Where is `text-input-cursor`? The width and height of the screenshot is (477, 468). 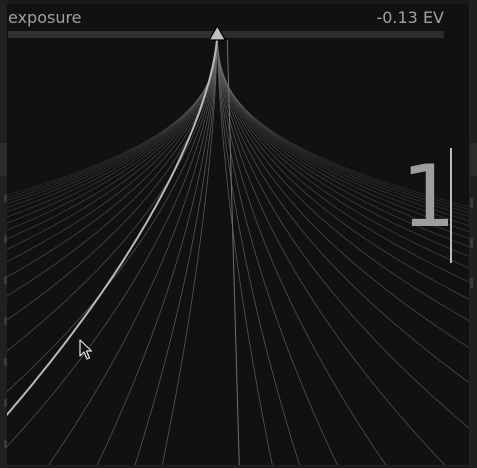
text-input-cursor is located at coordinates (451, 205).